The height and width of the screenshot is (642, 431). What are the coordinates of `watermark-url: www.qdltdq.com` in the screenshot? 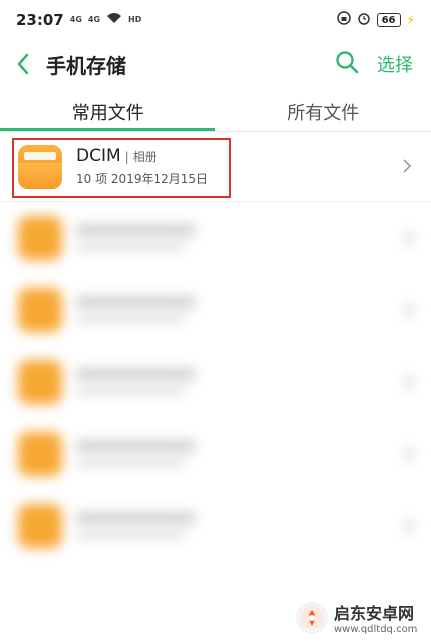 It's located at (376, 629).